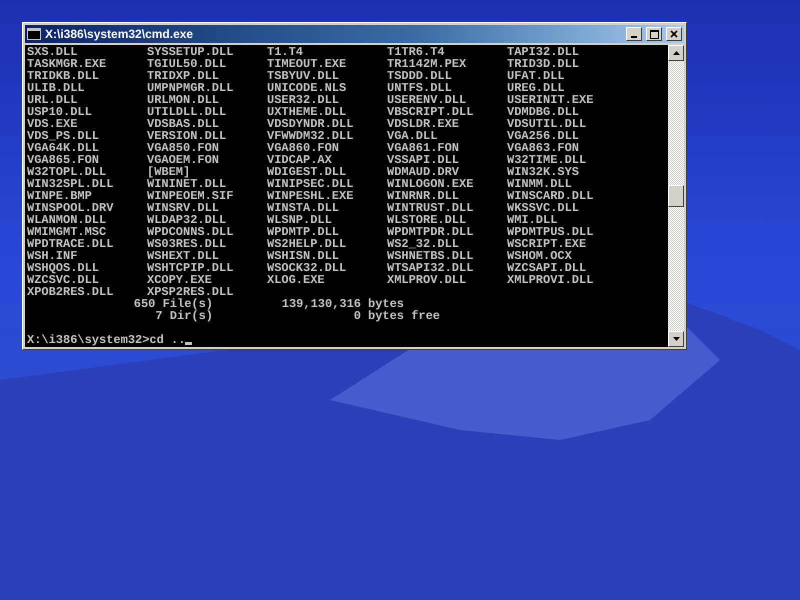 Image resolution: width=800 pixels, height=600 pixels. What do you see at coordinates (423, 172) in the screenshot?
I see `file-name: WDMAUD.DRV` at bounding box center [423, 172].